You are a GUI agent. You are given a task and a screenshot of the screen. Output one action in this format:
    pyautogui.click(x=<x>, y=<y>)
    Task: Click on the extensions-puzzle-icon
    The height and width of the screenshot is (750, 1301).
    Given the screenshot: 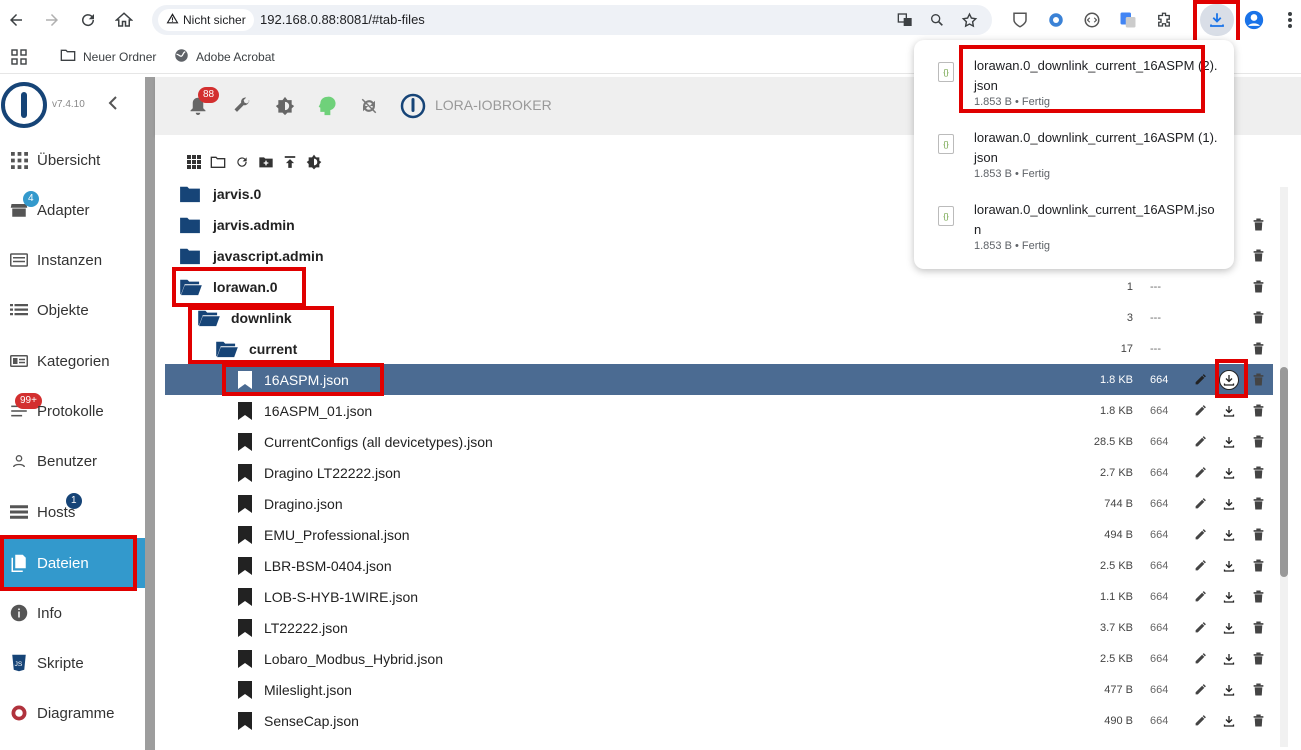 What is the action you would take?
    pyautogui.click(x=1164, y=20)
    